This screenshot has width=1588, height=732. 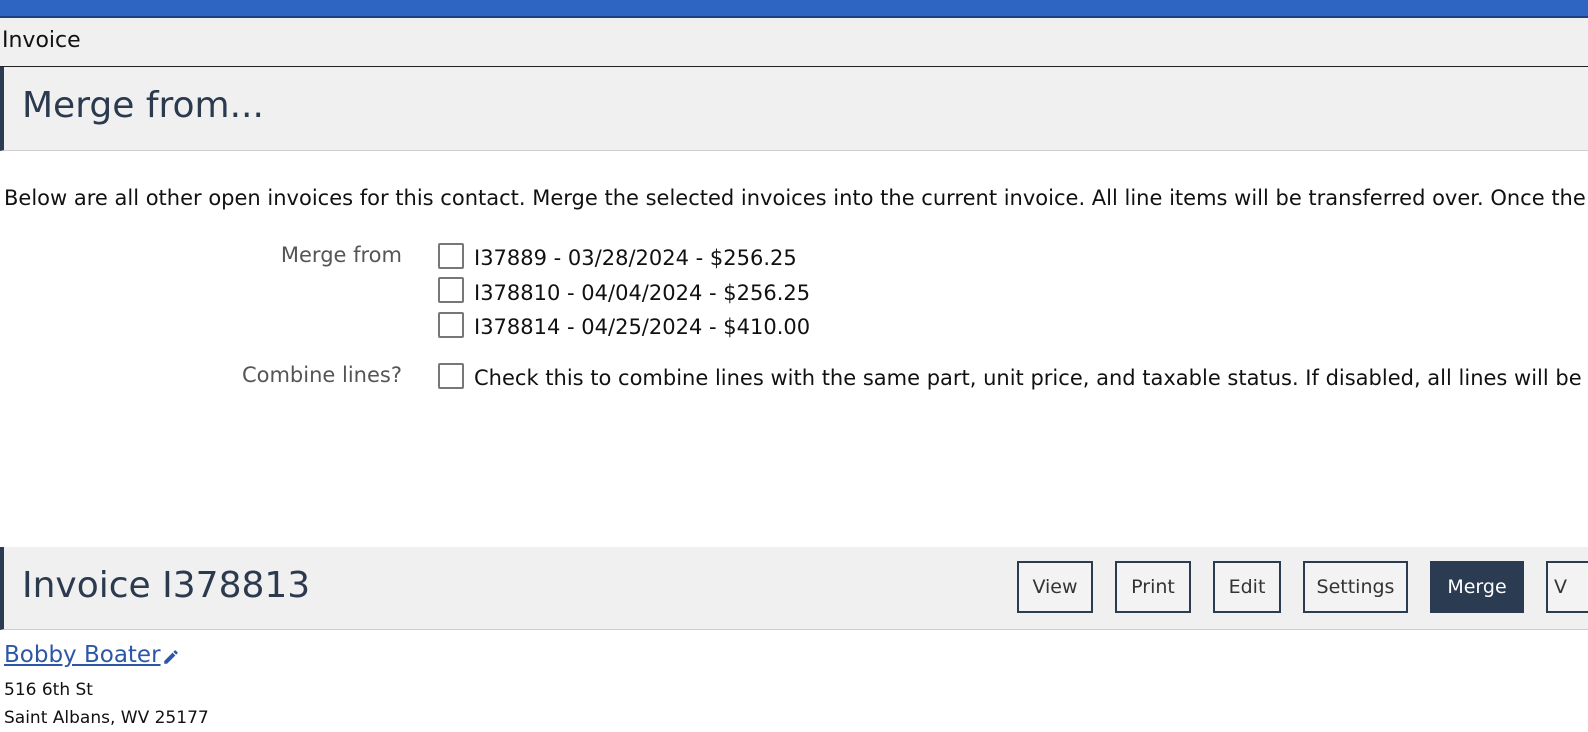 I want to click on tab-title: Invoice, so click(x=41, y=40).